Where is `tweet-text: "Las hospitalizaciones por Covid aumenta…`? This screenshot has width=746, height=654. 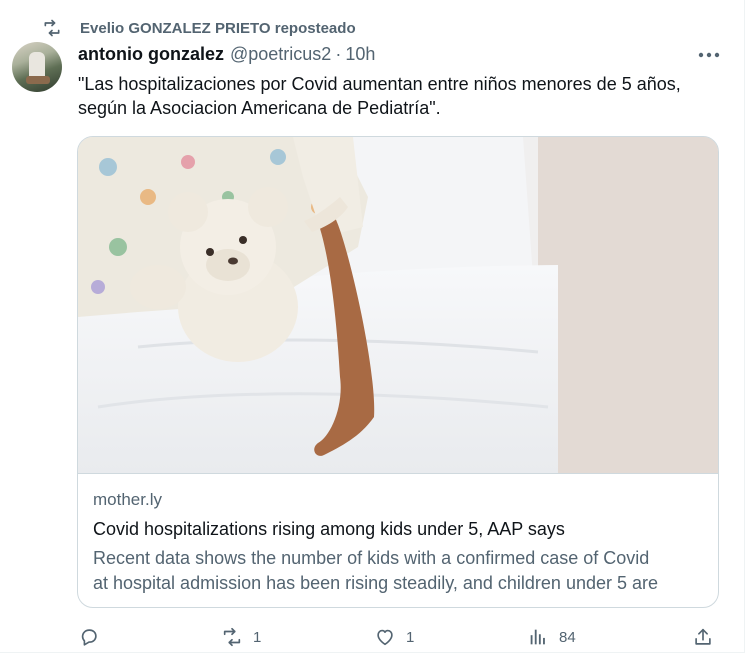
tweet-text: "Las hospitalizaciones por Covid aumenta… is located at coordinates (379, 96).